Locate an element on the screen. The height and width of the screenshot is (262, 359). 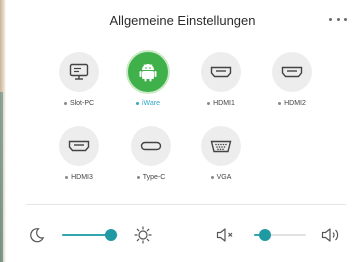
more-options-icon is located at coordinates (338, 19).